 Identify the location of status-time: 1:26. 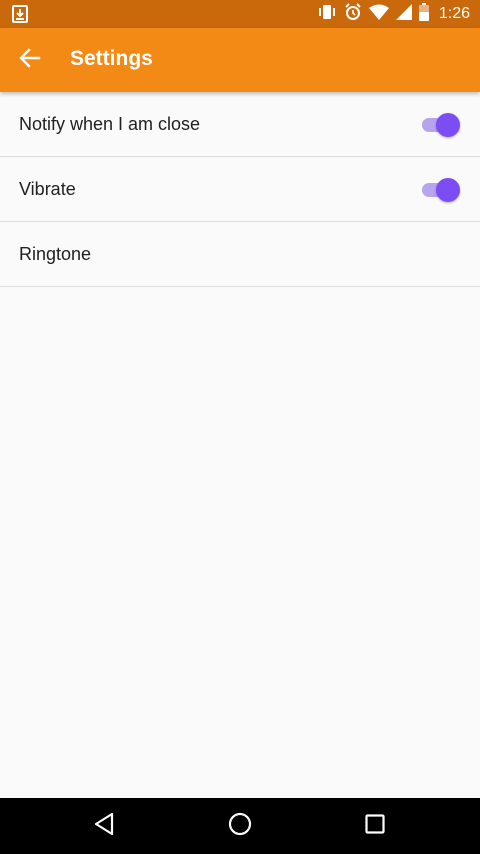
(454, 13).